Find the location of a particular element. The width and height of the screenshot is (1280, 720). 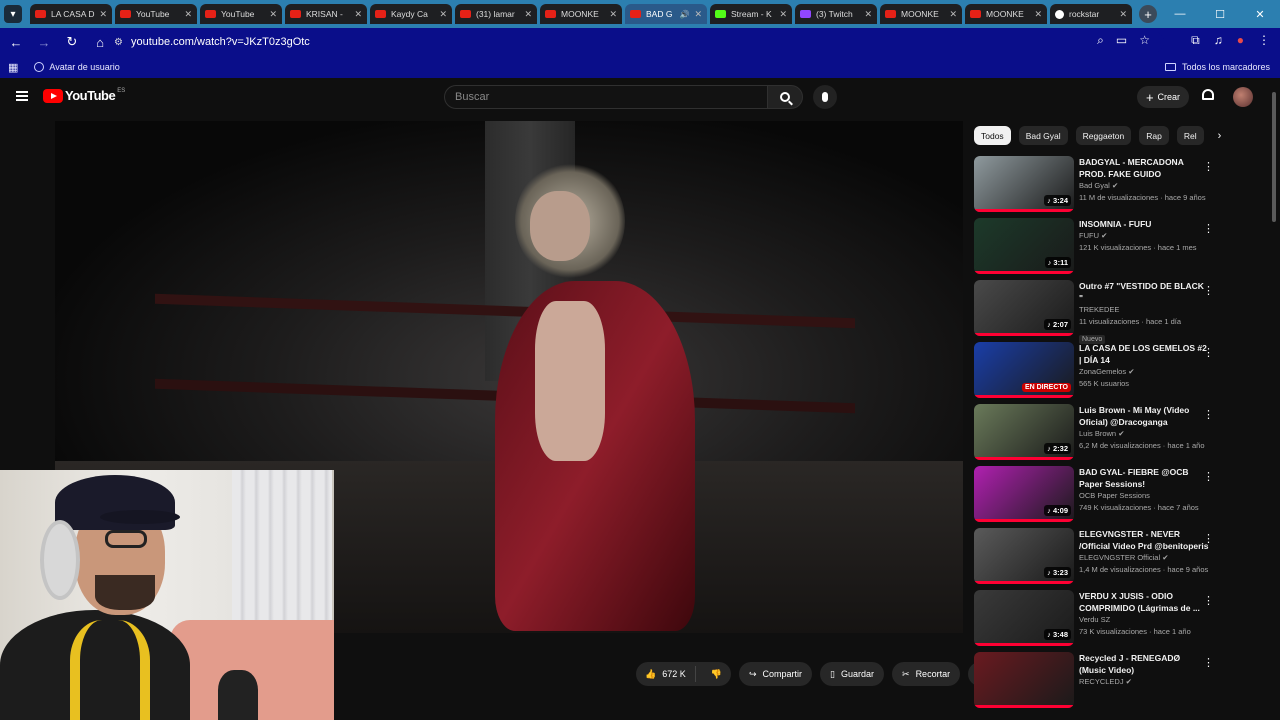

filter-chip: Todos is located at coordinates (992, 135).